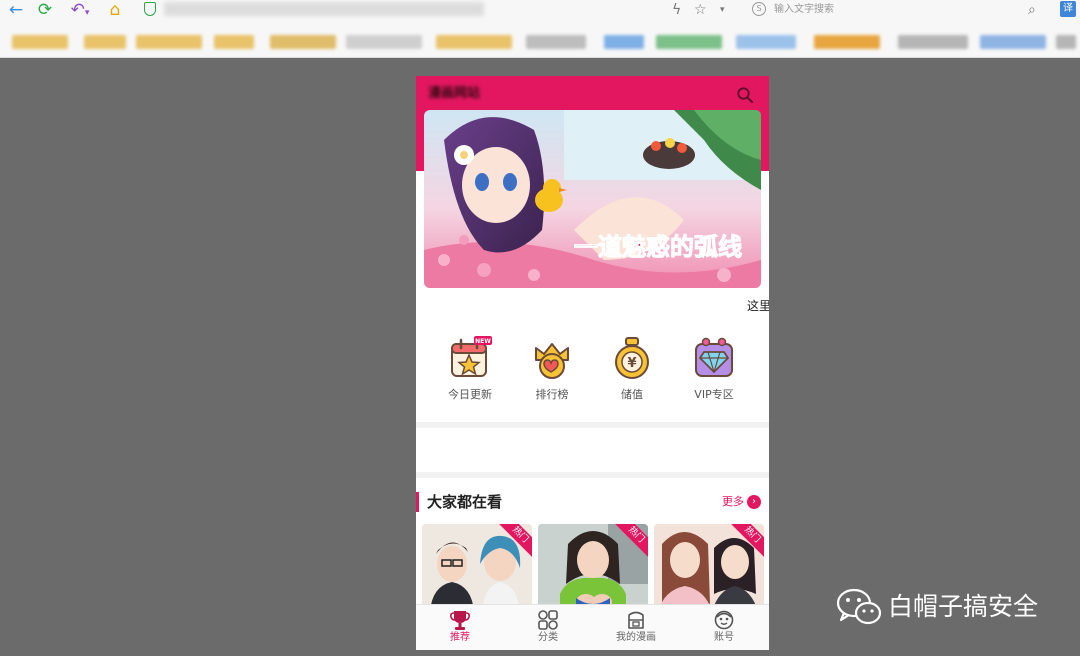  Describe the element at coordinates (714, 394) in the screenshot. I see `feature-label: VIP专区` at that location.